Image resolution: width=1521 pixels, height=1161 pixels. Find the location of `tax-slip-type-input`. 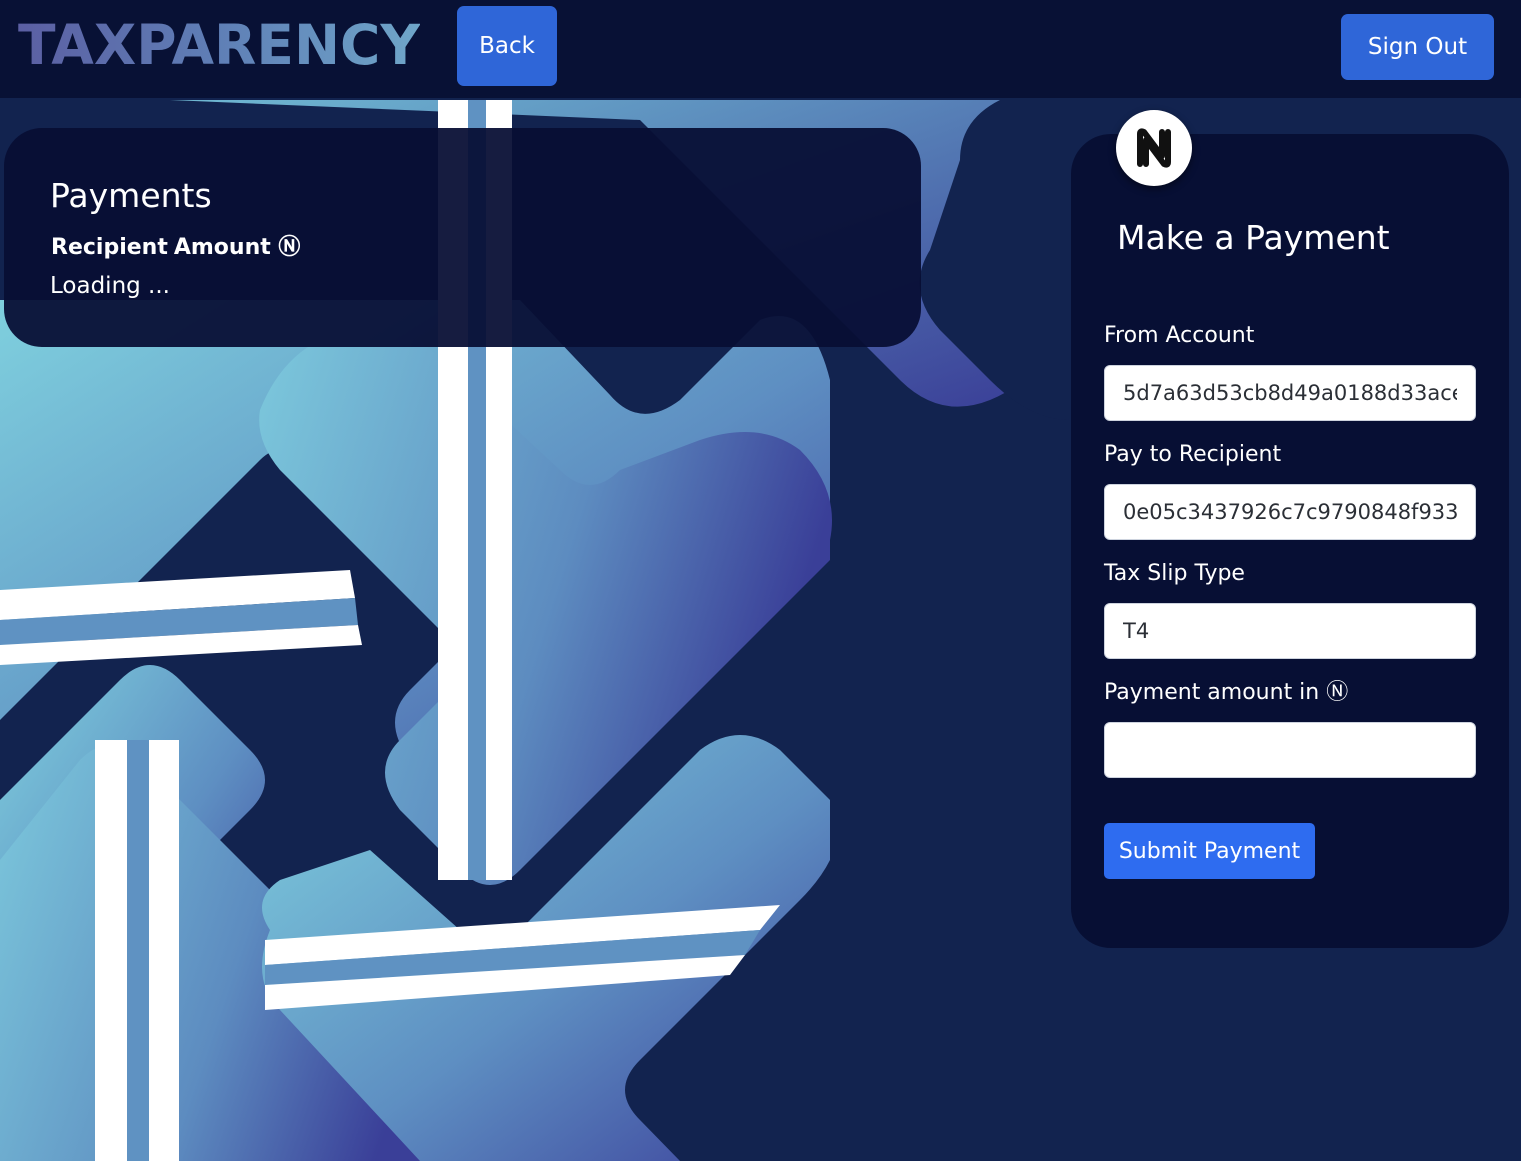

tax-slip-type-input is located at coordinates (1290, 631).